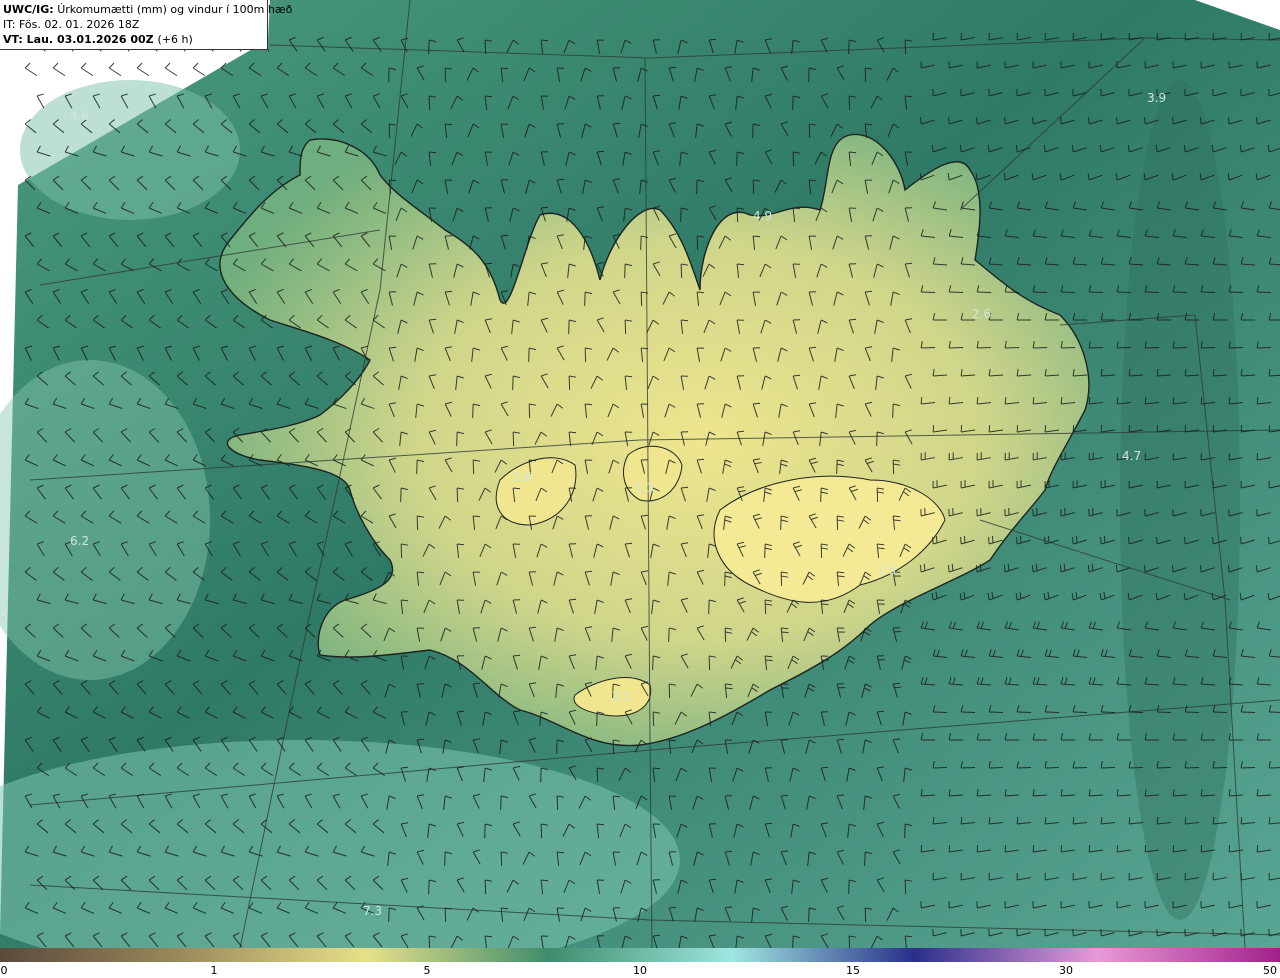 The width and height of the screenshot is (1280, 978). I want to click on value-label: 1.5, so click(886, 570).